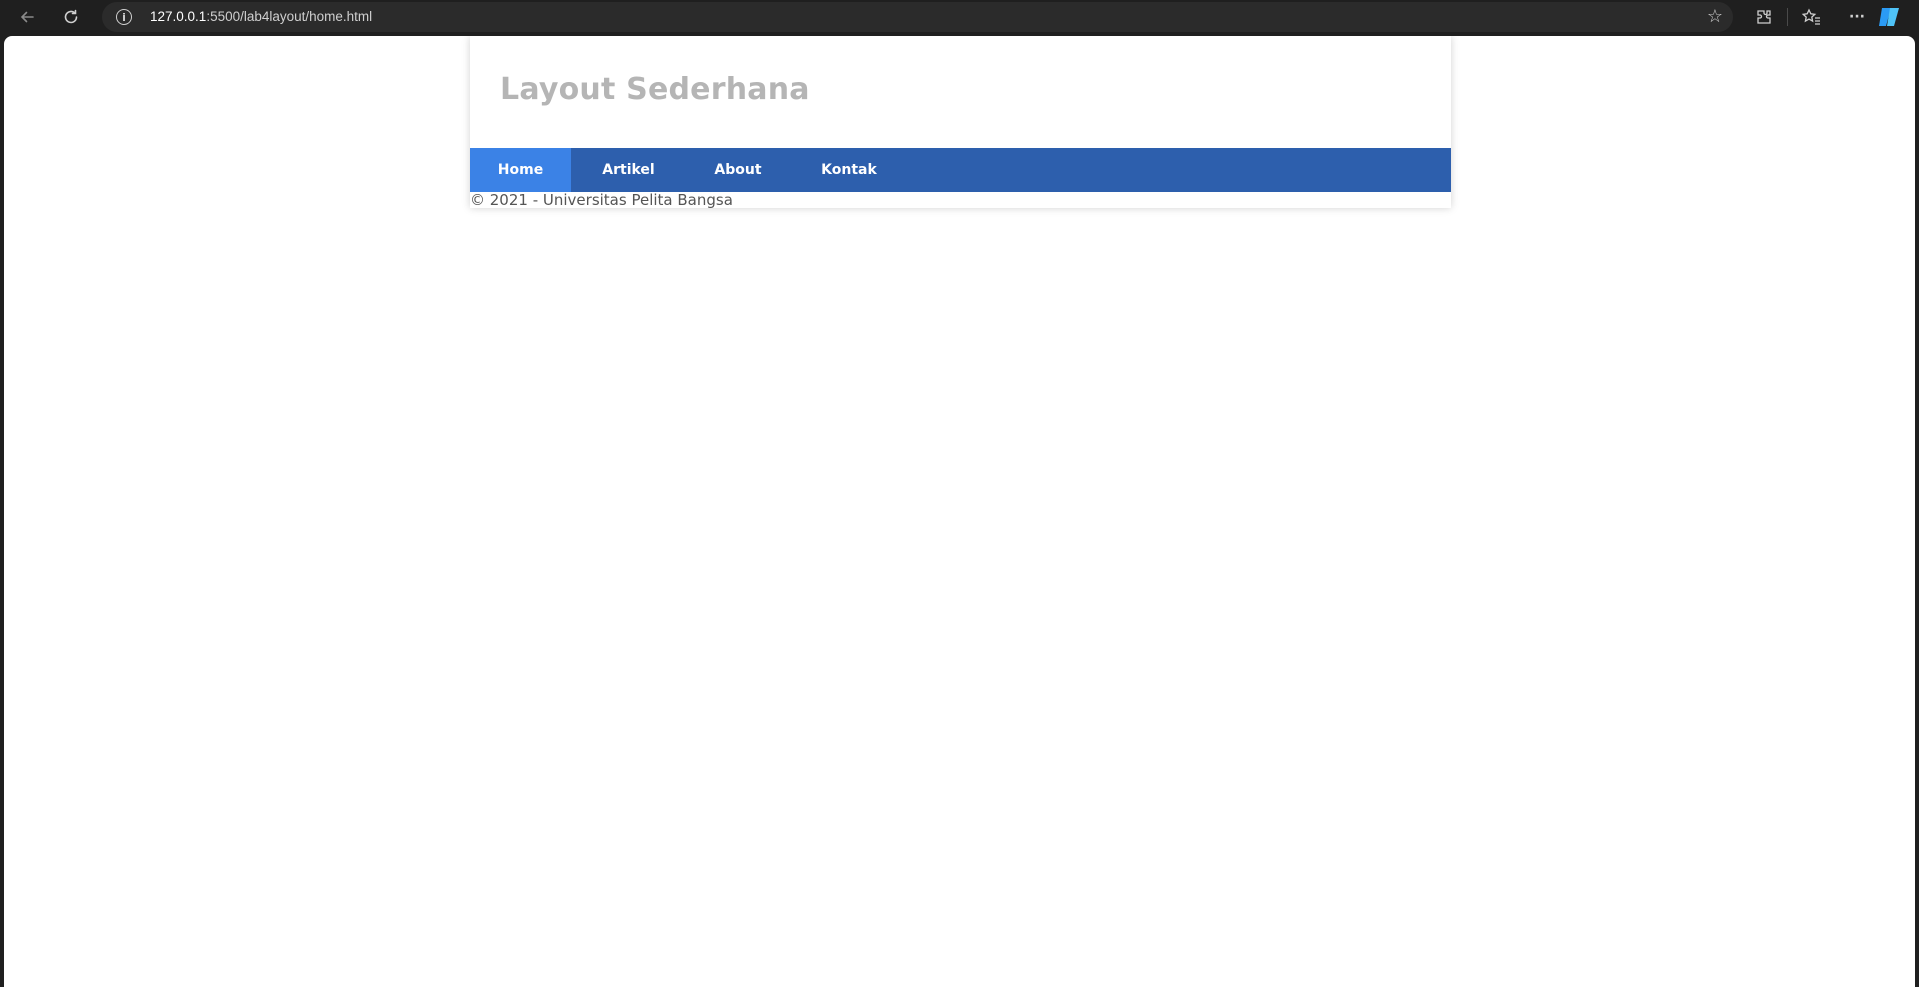 The height and width of the screenshot is (987, 1919). I want to click on nav-artikel: Artikel, so click(628, 170).